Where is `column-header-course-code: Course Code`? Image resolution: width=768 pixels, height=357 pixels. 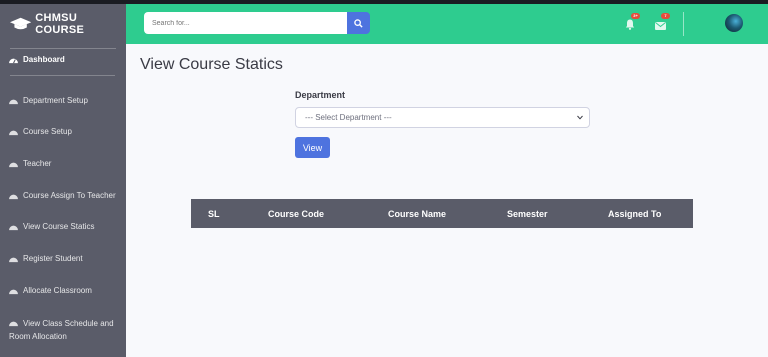 column-header-course-code: Course Code is located at coordinates (296, 214).